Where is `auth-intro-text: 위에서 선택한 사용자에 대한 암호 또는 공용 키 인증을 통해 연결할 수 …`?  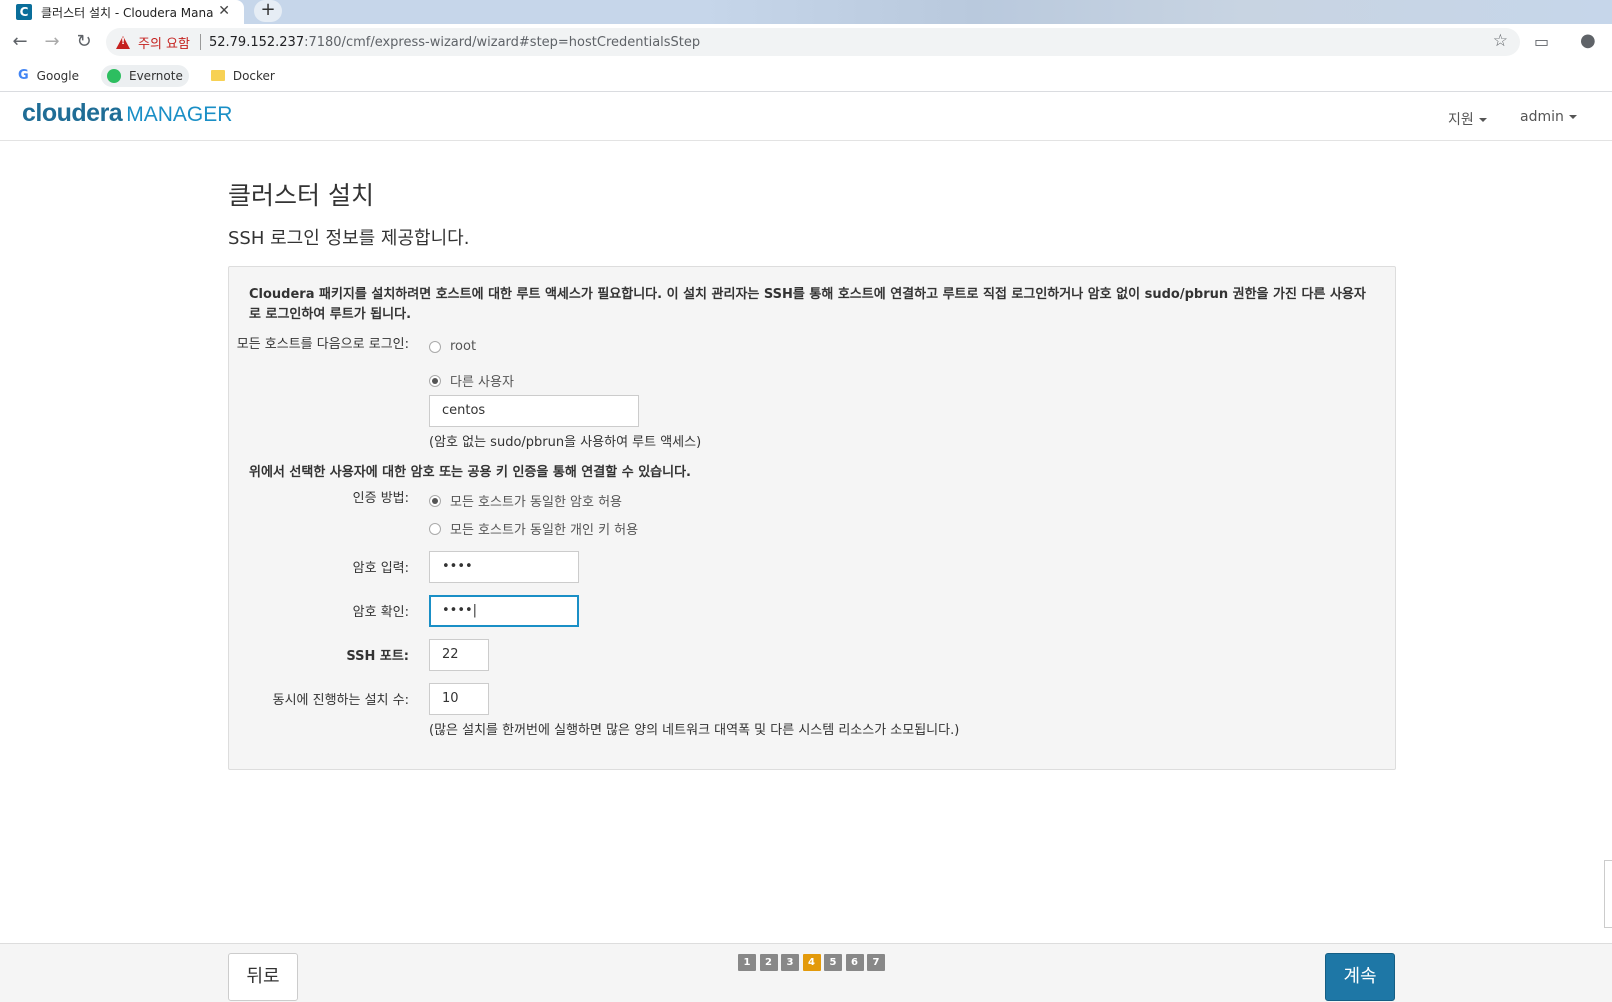 auth-intro-text: 위에서 선택한 사용자에 대한 암호 또는 공용 키 인증을 통해 연결할 수 … is located at coordinates (470, 472).